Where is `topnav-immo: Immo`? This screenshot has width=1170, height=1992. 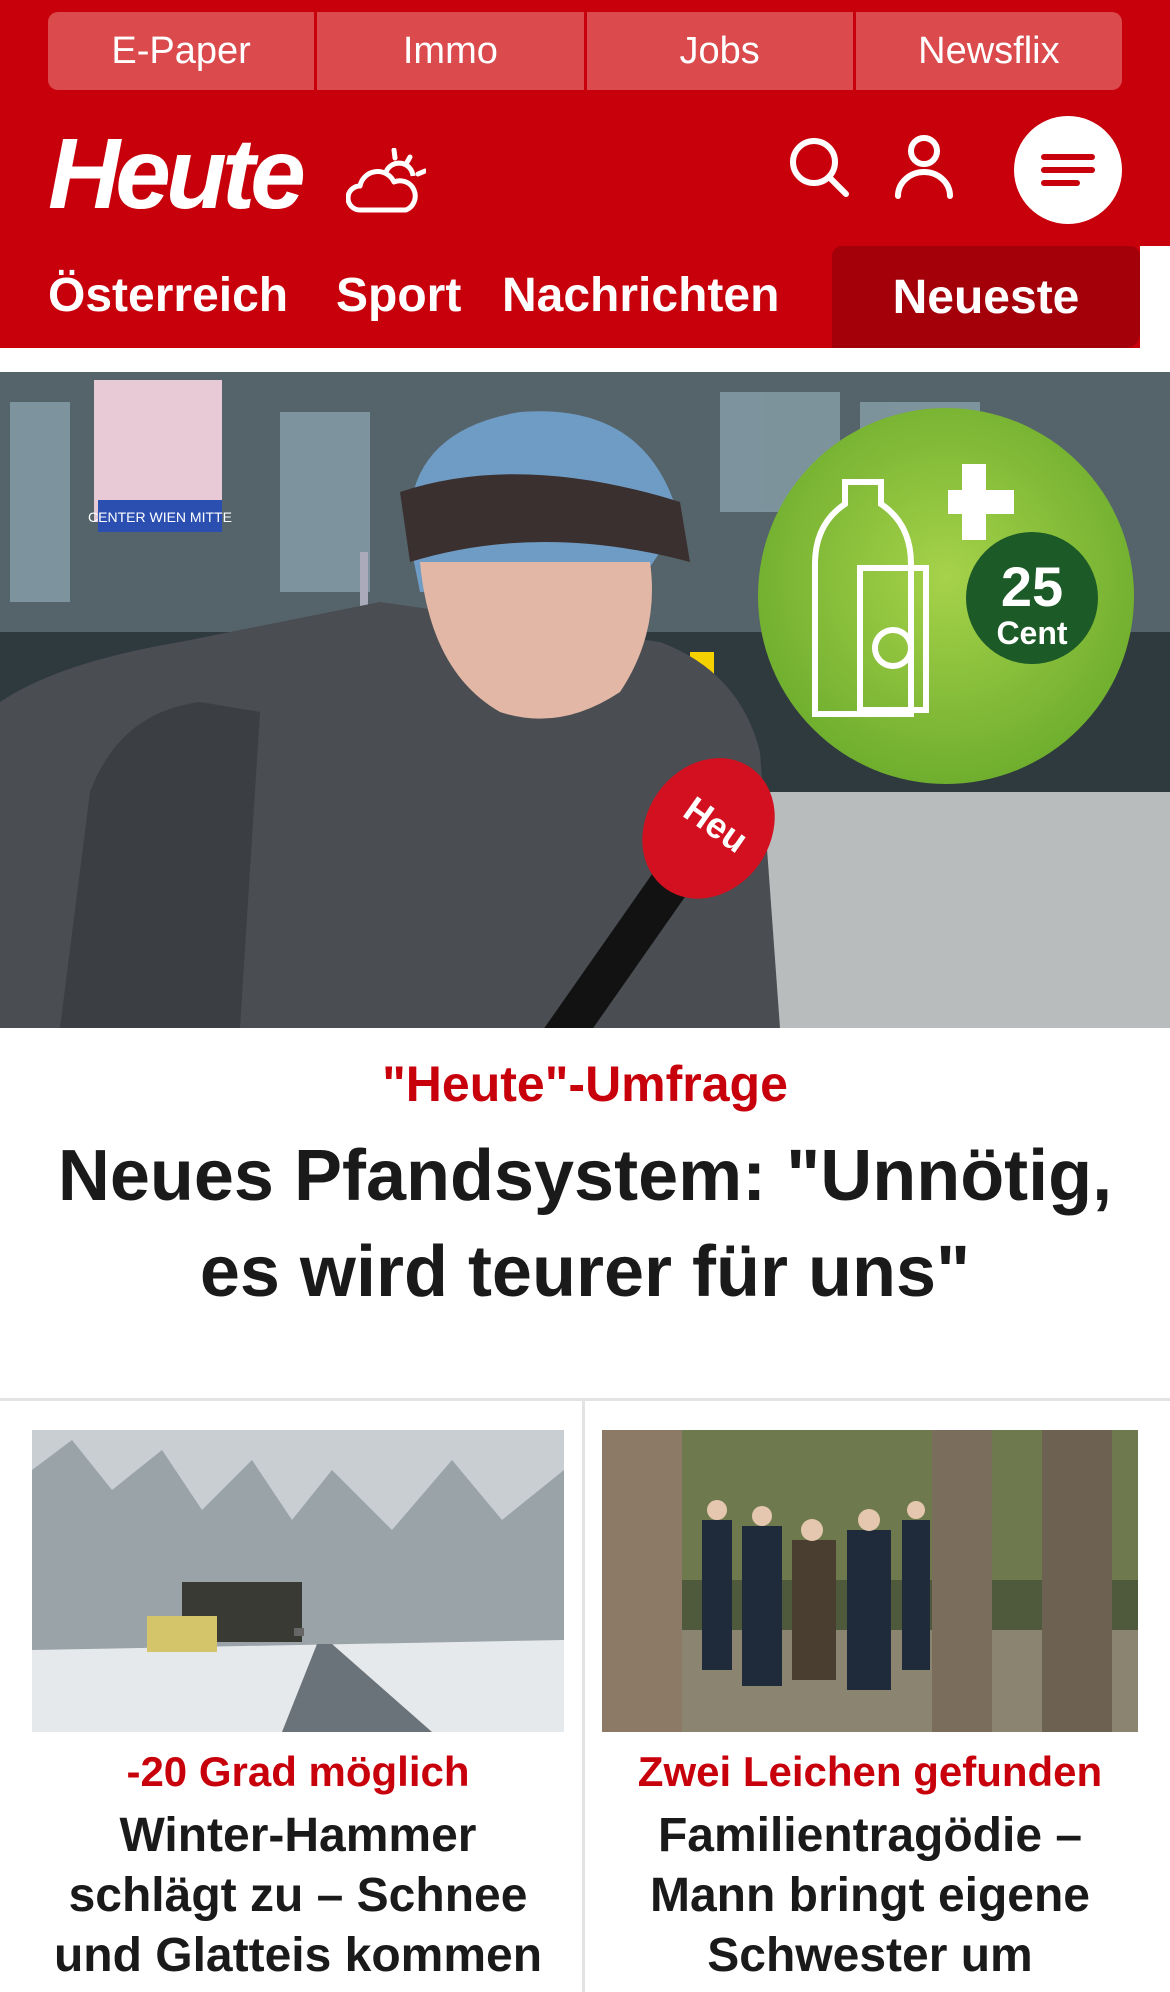 topnav-immo: Immo is located at coordinates (452, 51).